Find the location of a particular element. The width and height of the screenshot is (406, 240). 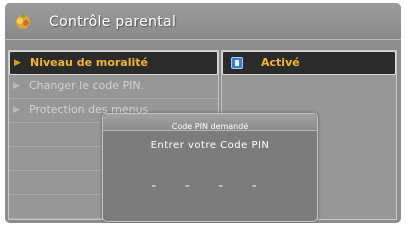

parental-control-icon is located at coordinates (23, 21).